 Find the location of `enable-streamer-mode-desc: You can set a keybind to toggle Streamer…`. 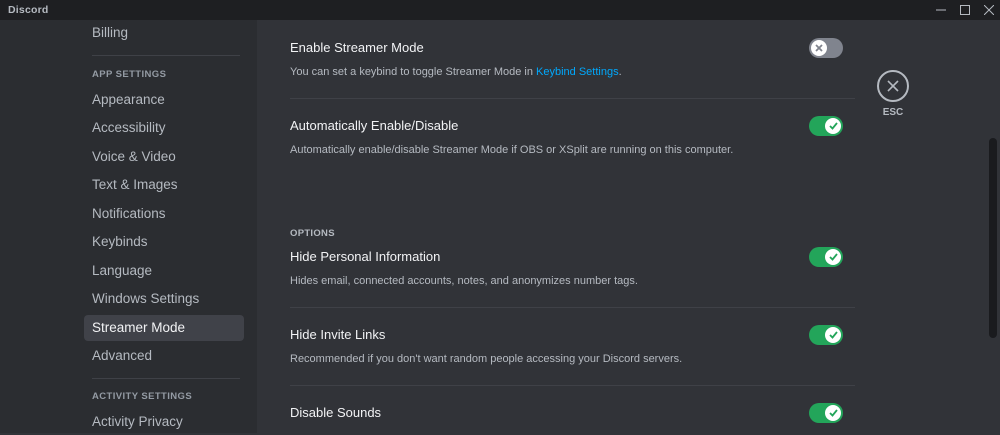

enable-streamer-mode-desc: You can set a keybind to toggle Streamer… is located at coordinates (456, 72).